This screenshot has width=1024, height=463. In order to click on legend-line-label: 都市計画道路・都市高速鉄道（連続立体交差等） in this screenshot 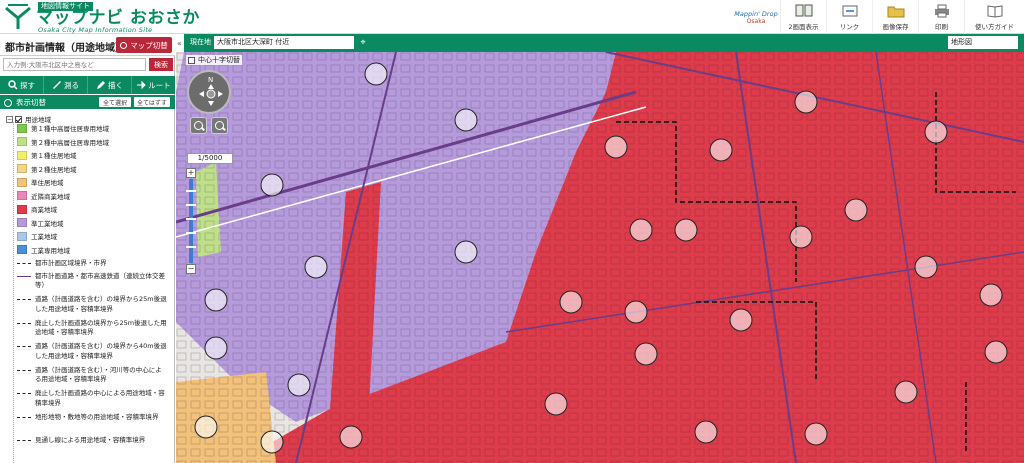, I will do `click(100, 280)`.